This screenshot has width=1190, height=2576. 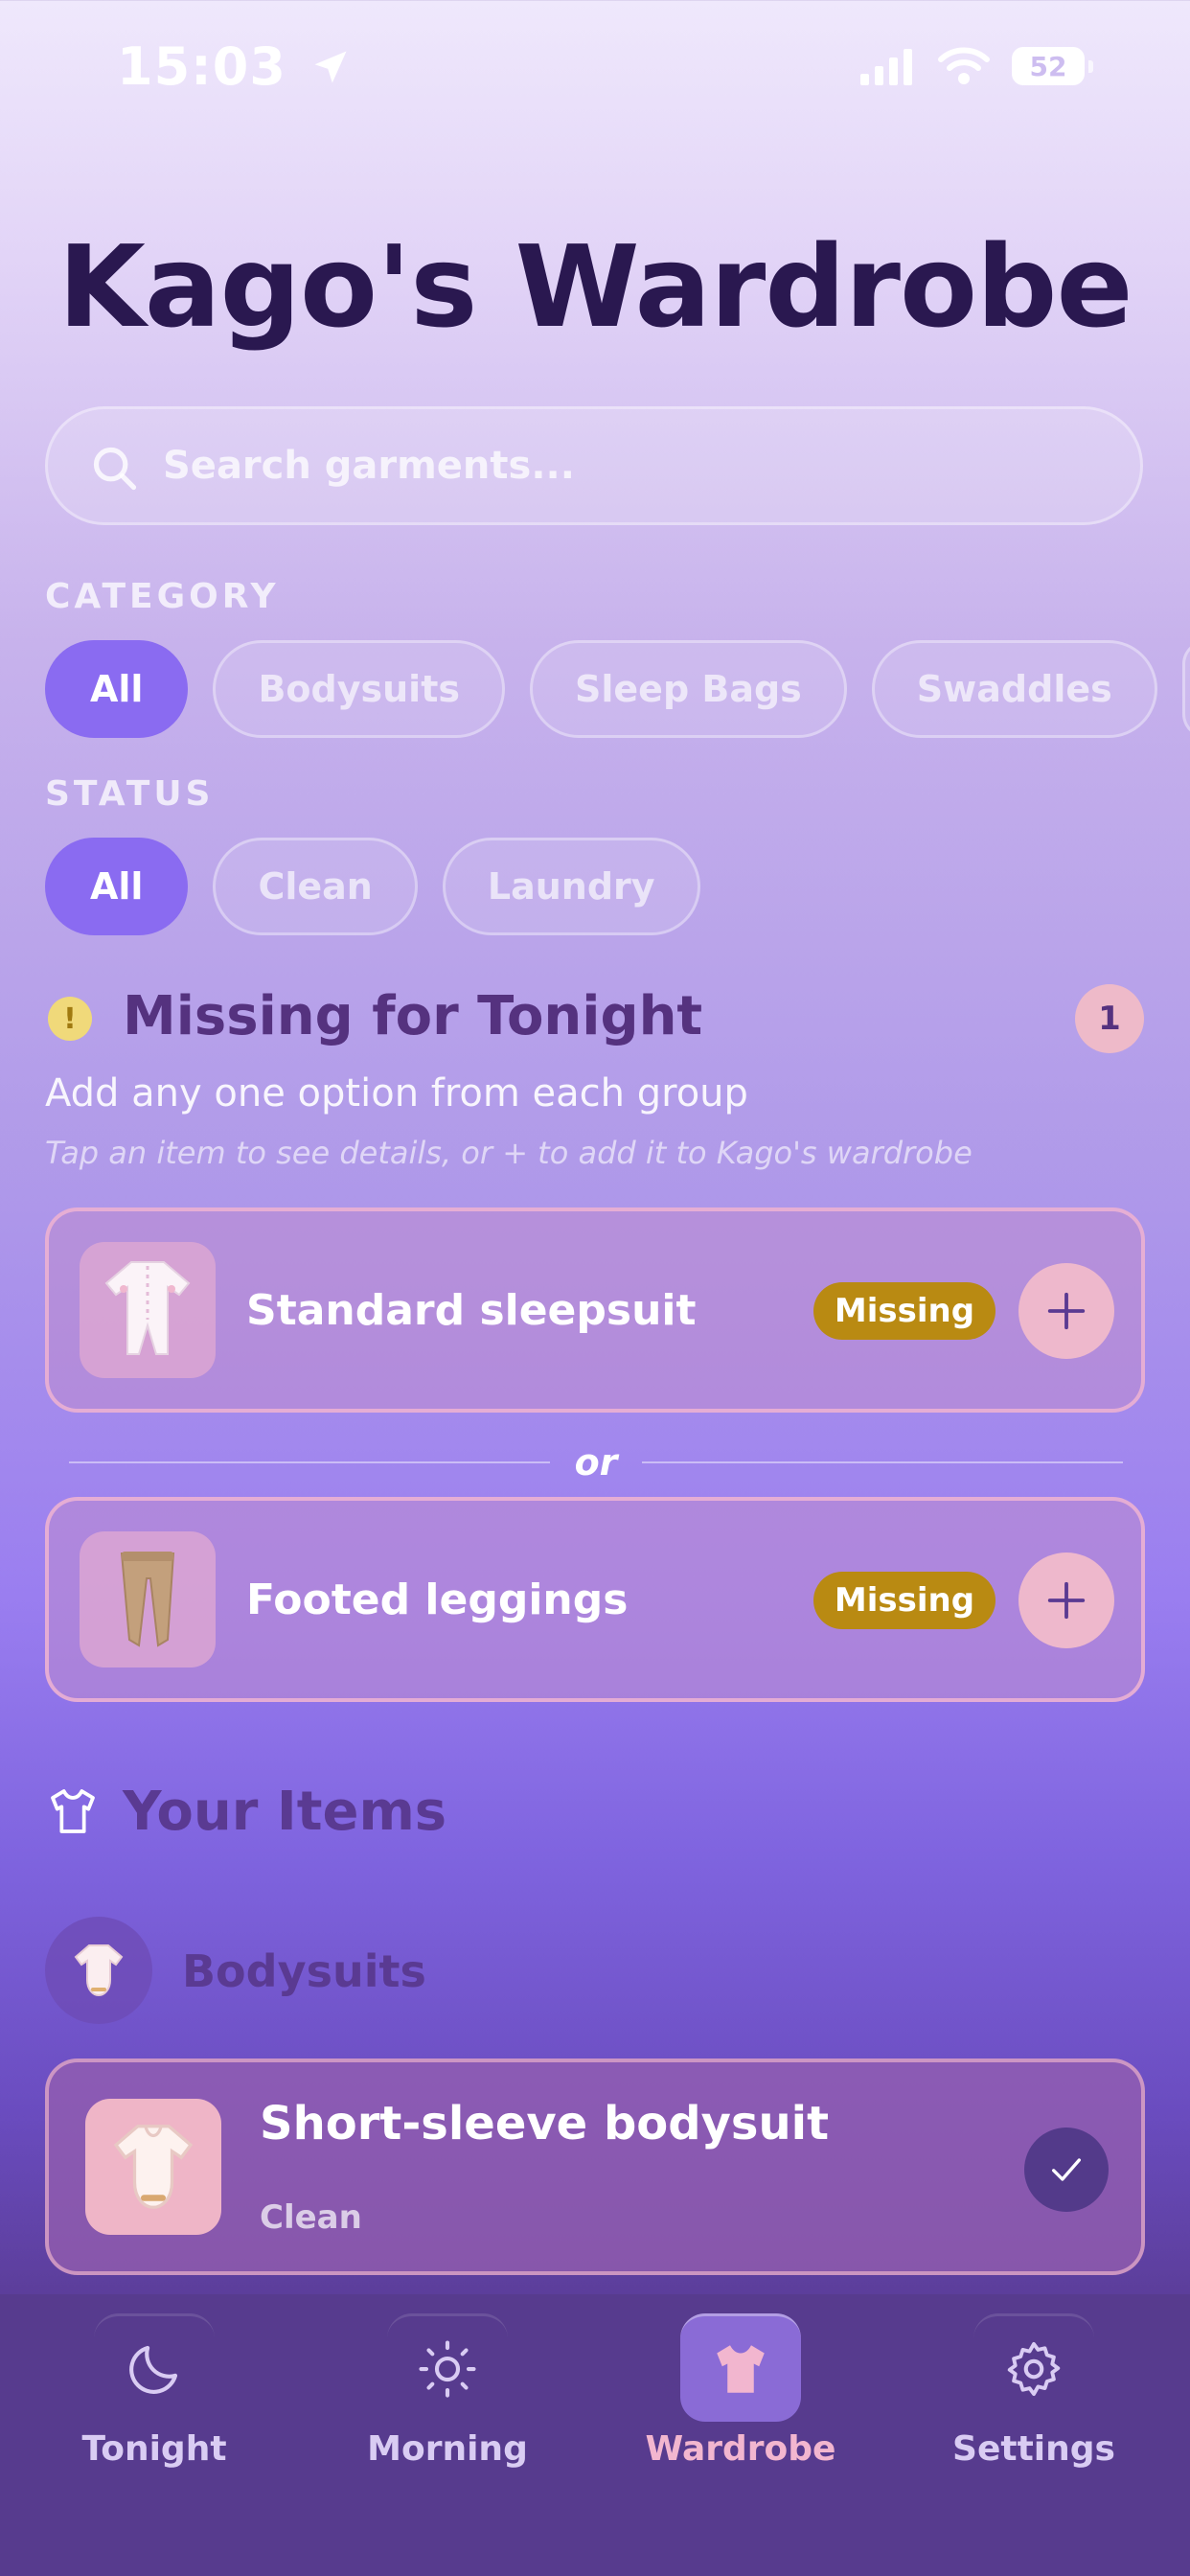 I want to click on missing-subtitle: Add any one option from each group, so click(x=397, y=1093).